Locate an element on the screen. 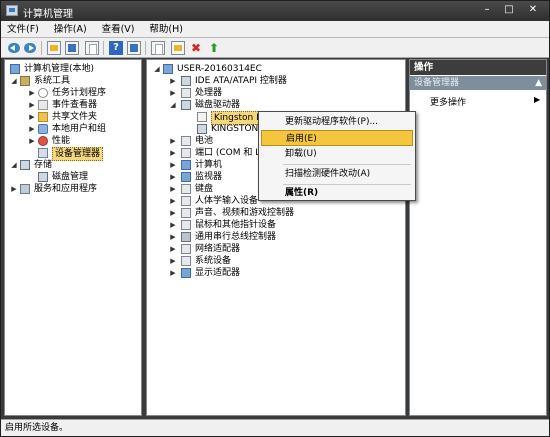  tree-item-disk-management: 磁盘管理 is located at coordinates (74, 177).